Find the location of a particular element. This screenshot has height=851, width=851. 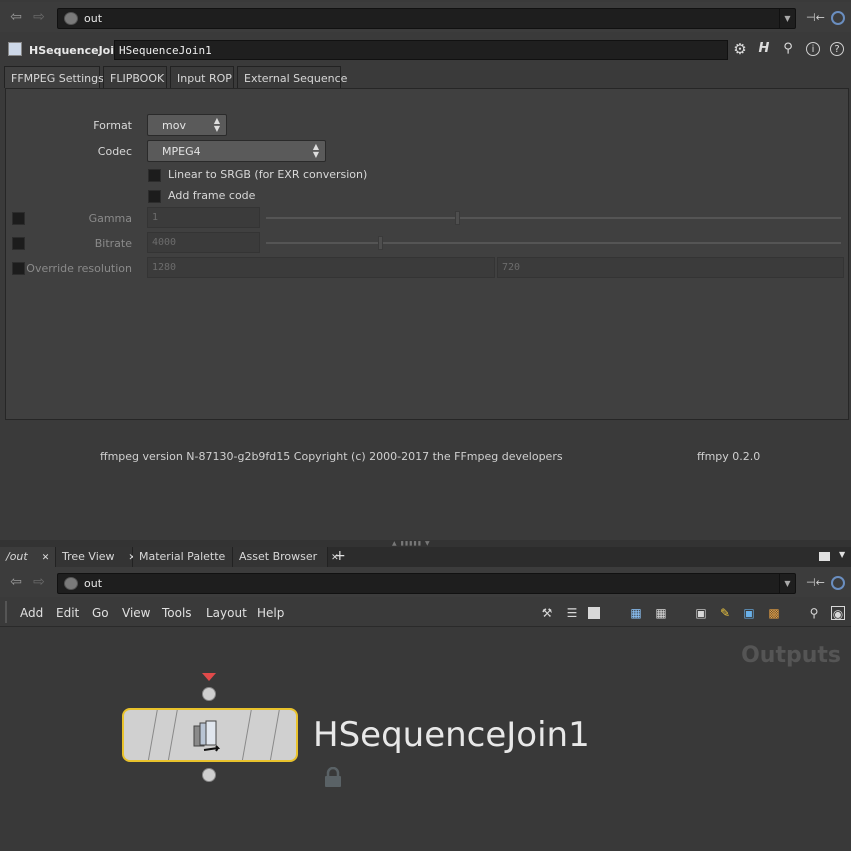

close-icon: ✕ is located at coordinates (46, 558).